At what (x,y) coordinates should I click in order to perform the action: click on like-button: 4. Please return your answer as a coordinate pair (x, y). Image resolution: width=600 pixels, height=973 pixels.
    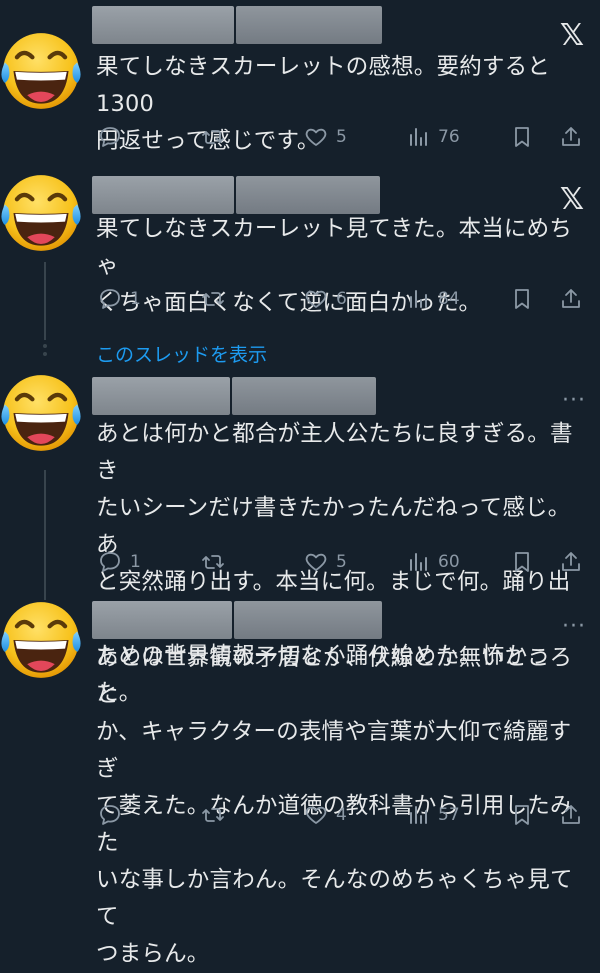
    Looking at the image, I should click on (325, 815).